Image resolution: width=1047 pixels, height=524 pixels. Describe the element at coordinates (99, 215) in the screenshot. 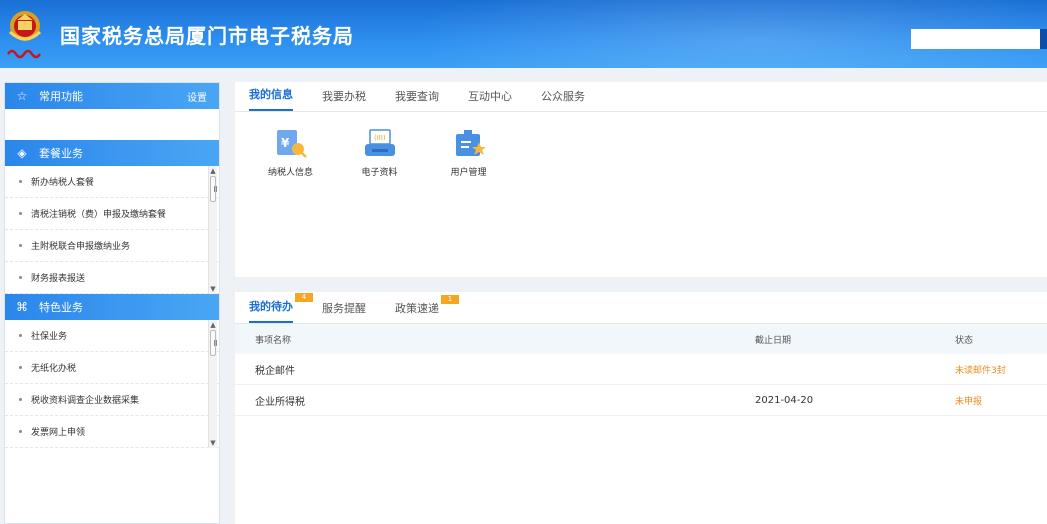

I see `sidebar-item-label: 清税注销税（费）申报及缴纳套餐` at that location.